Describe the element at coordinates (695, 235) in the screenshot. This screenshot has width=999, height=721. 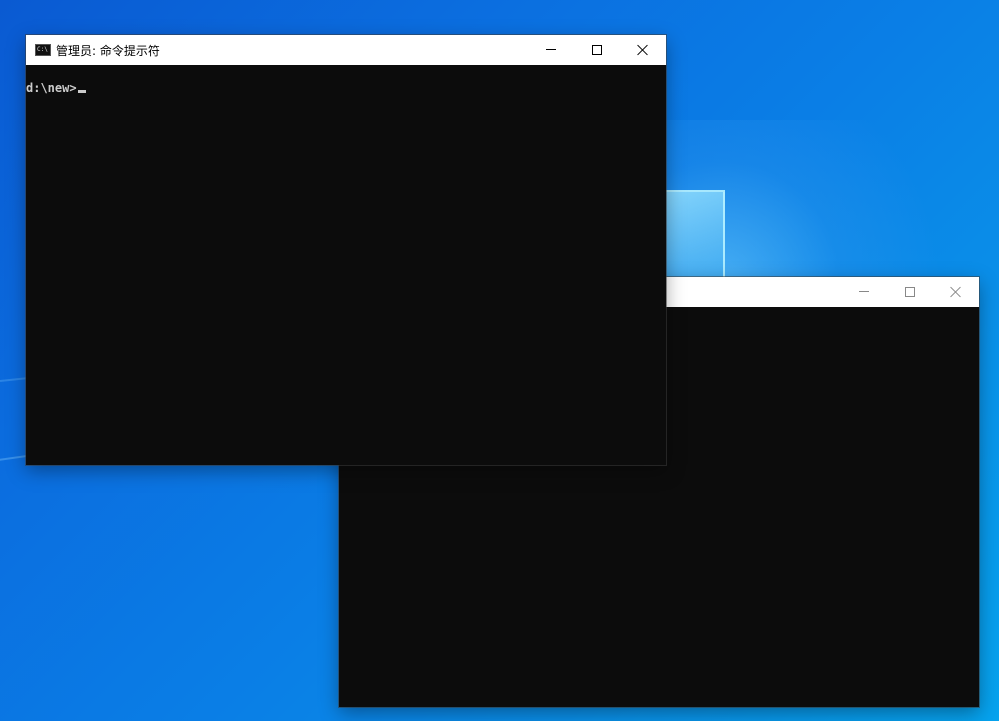
I see `wallpaper-window-logo` at that location.